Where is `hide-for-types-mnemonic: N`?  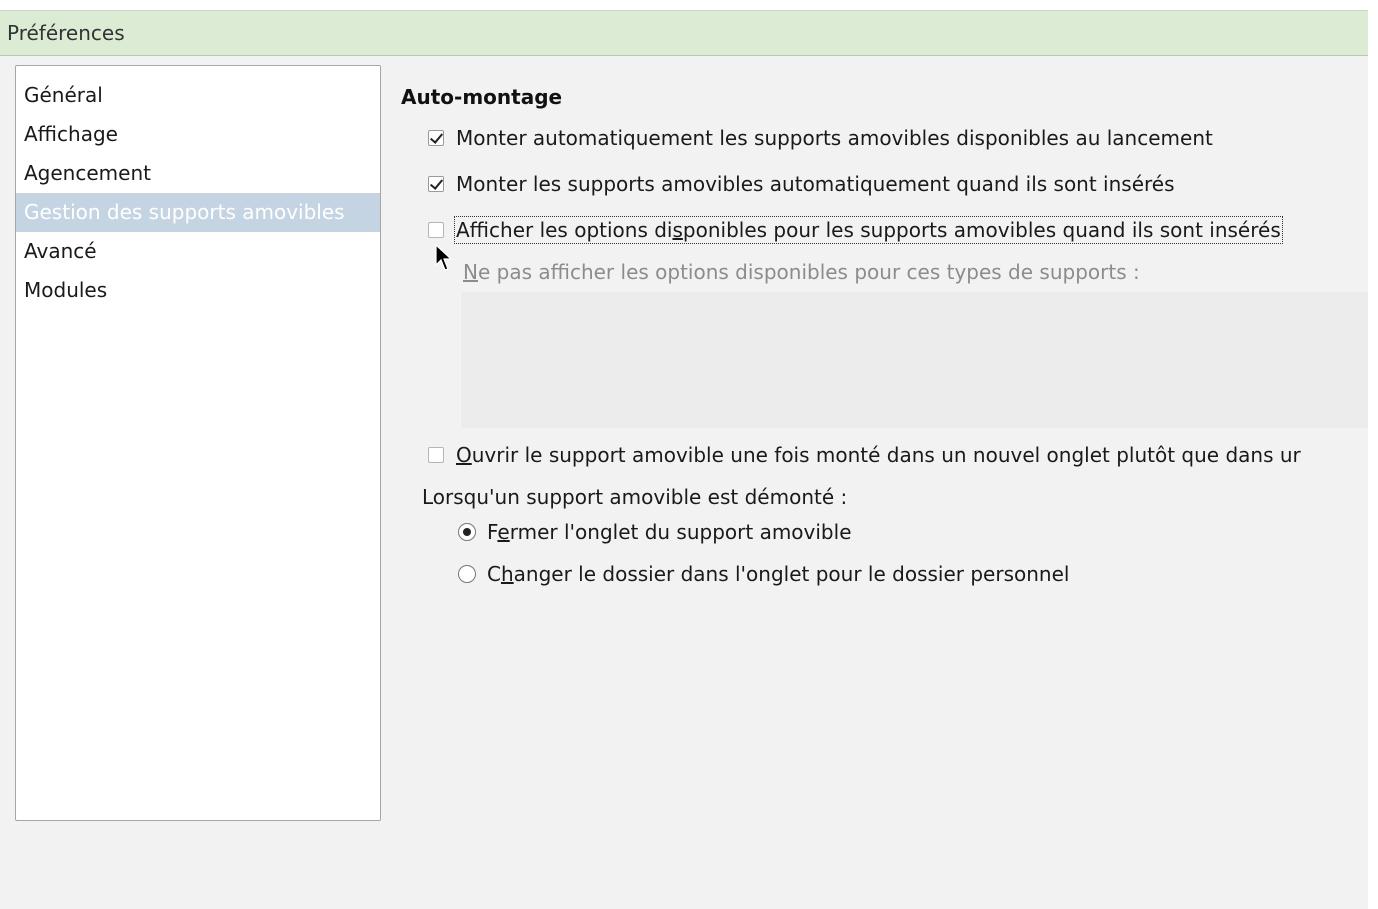 hide-for-types-mnemonic: N is located at coordinates (470, 272).